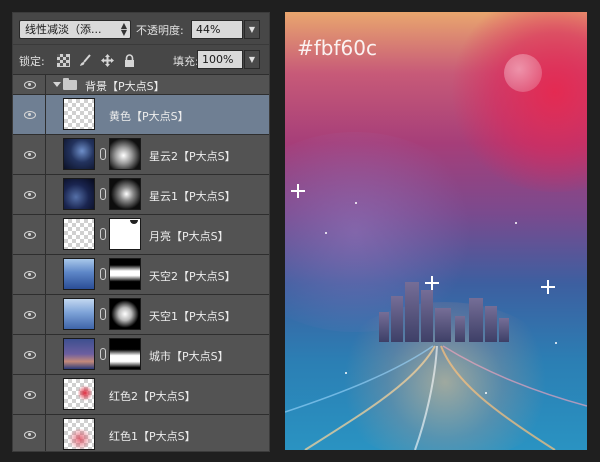 The width and height of the screenshot is (600, 462). What do you see at coordinates (85, 60) in the screenshot?
I see `lock-image-pixels-brush-icon` at bounding box center [85, 60].